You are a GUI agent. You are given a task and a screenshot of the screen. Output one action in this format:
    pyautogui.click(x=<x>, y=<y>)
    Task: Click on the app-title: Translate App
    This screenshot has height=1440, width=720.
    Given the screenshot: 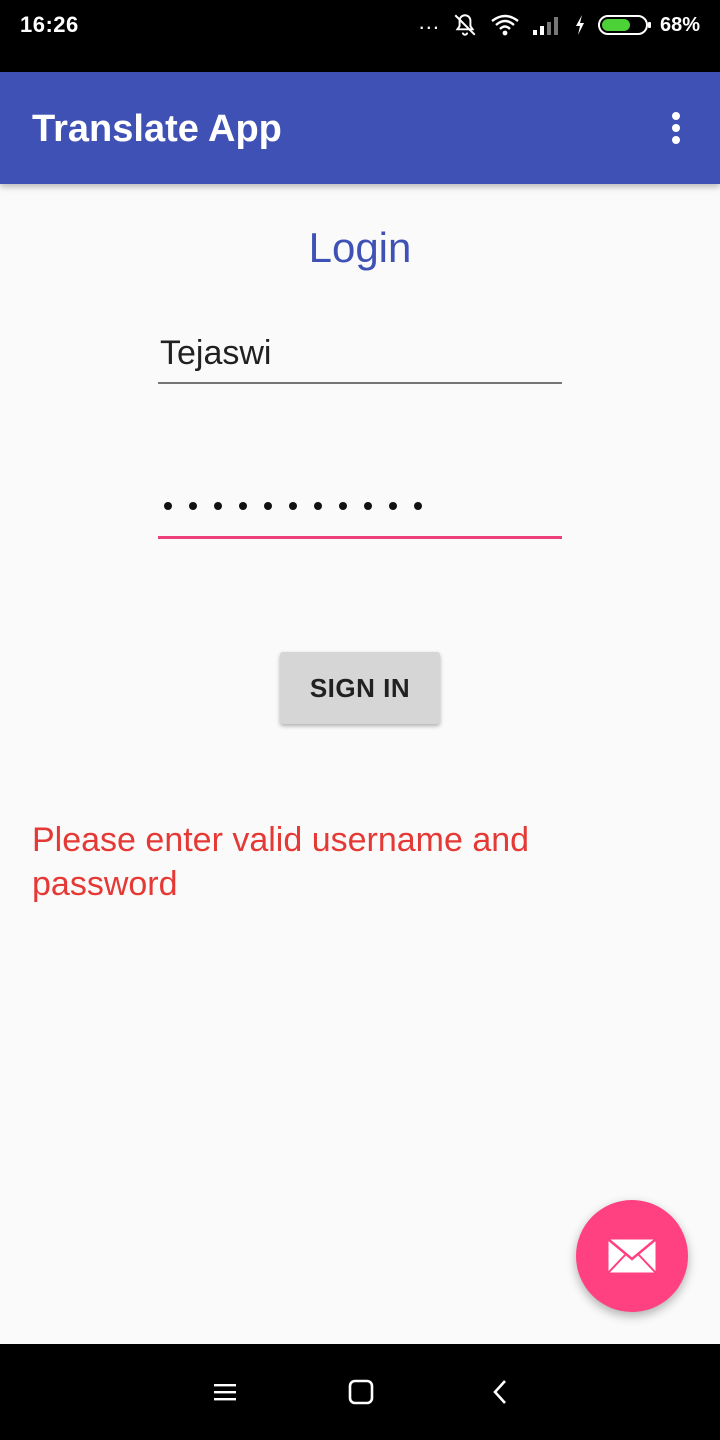 What is the action you would take?
    pyautogui.click(x=157, y=129)
    